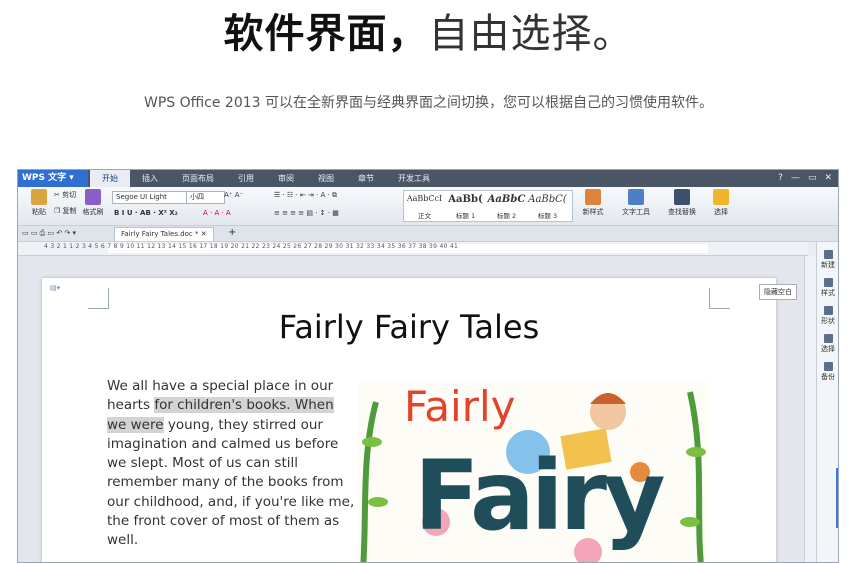 Image resolution: width=857 pixels, height=563 pixels. I want to click on window-controls: ? — ▭ ✕, so click(805, 178).